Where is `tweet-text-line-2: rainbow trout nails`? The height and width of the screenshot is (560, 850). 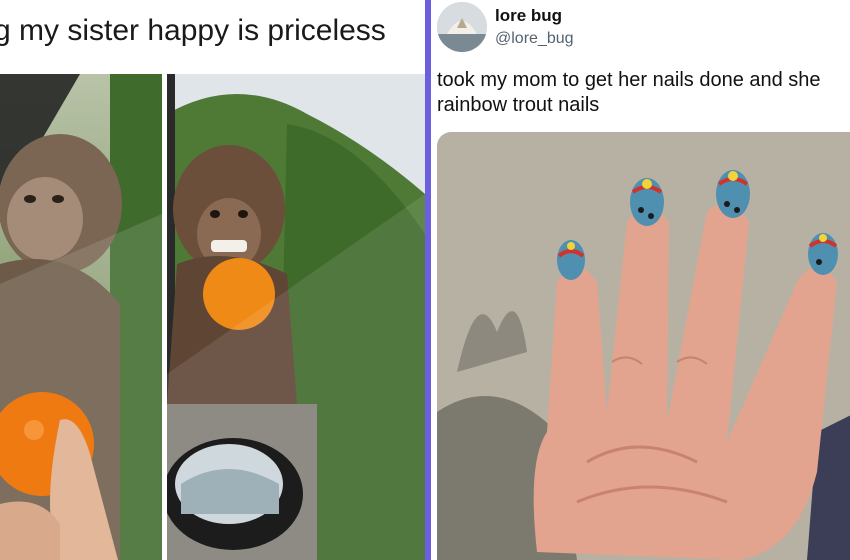 tweet-text-line-2: rainbow trout nails is located at coordinates (518, 105).